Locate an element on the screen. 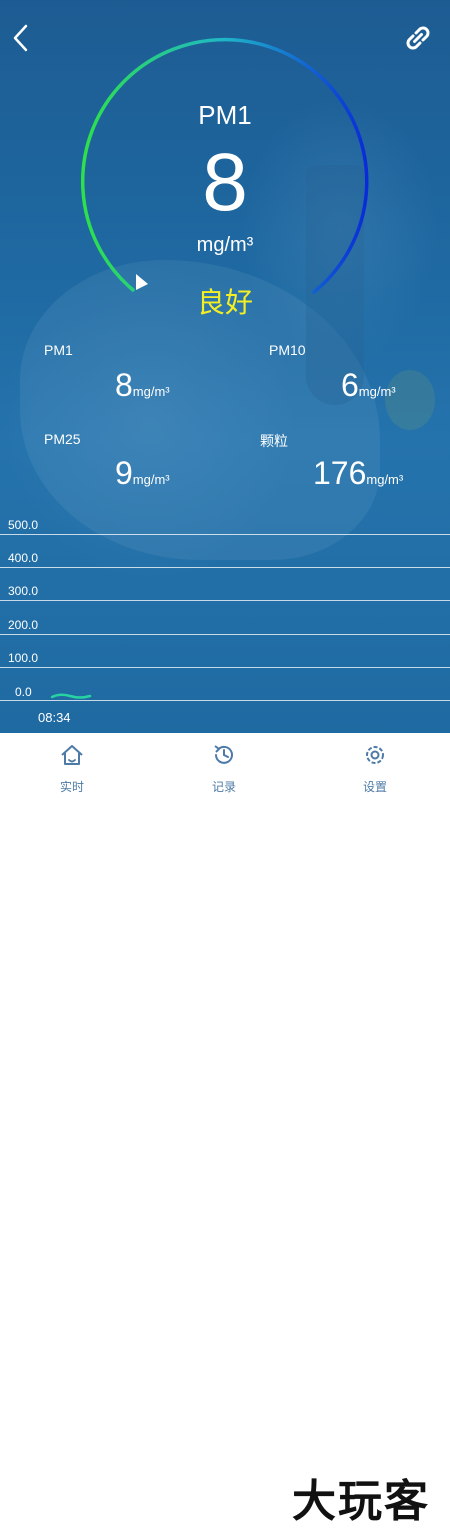  y-tick-500: 500.0 is located at coordinates (23, 525).